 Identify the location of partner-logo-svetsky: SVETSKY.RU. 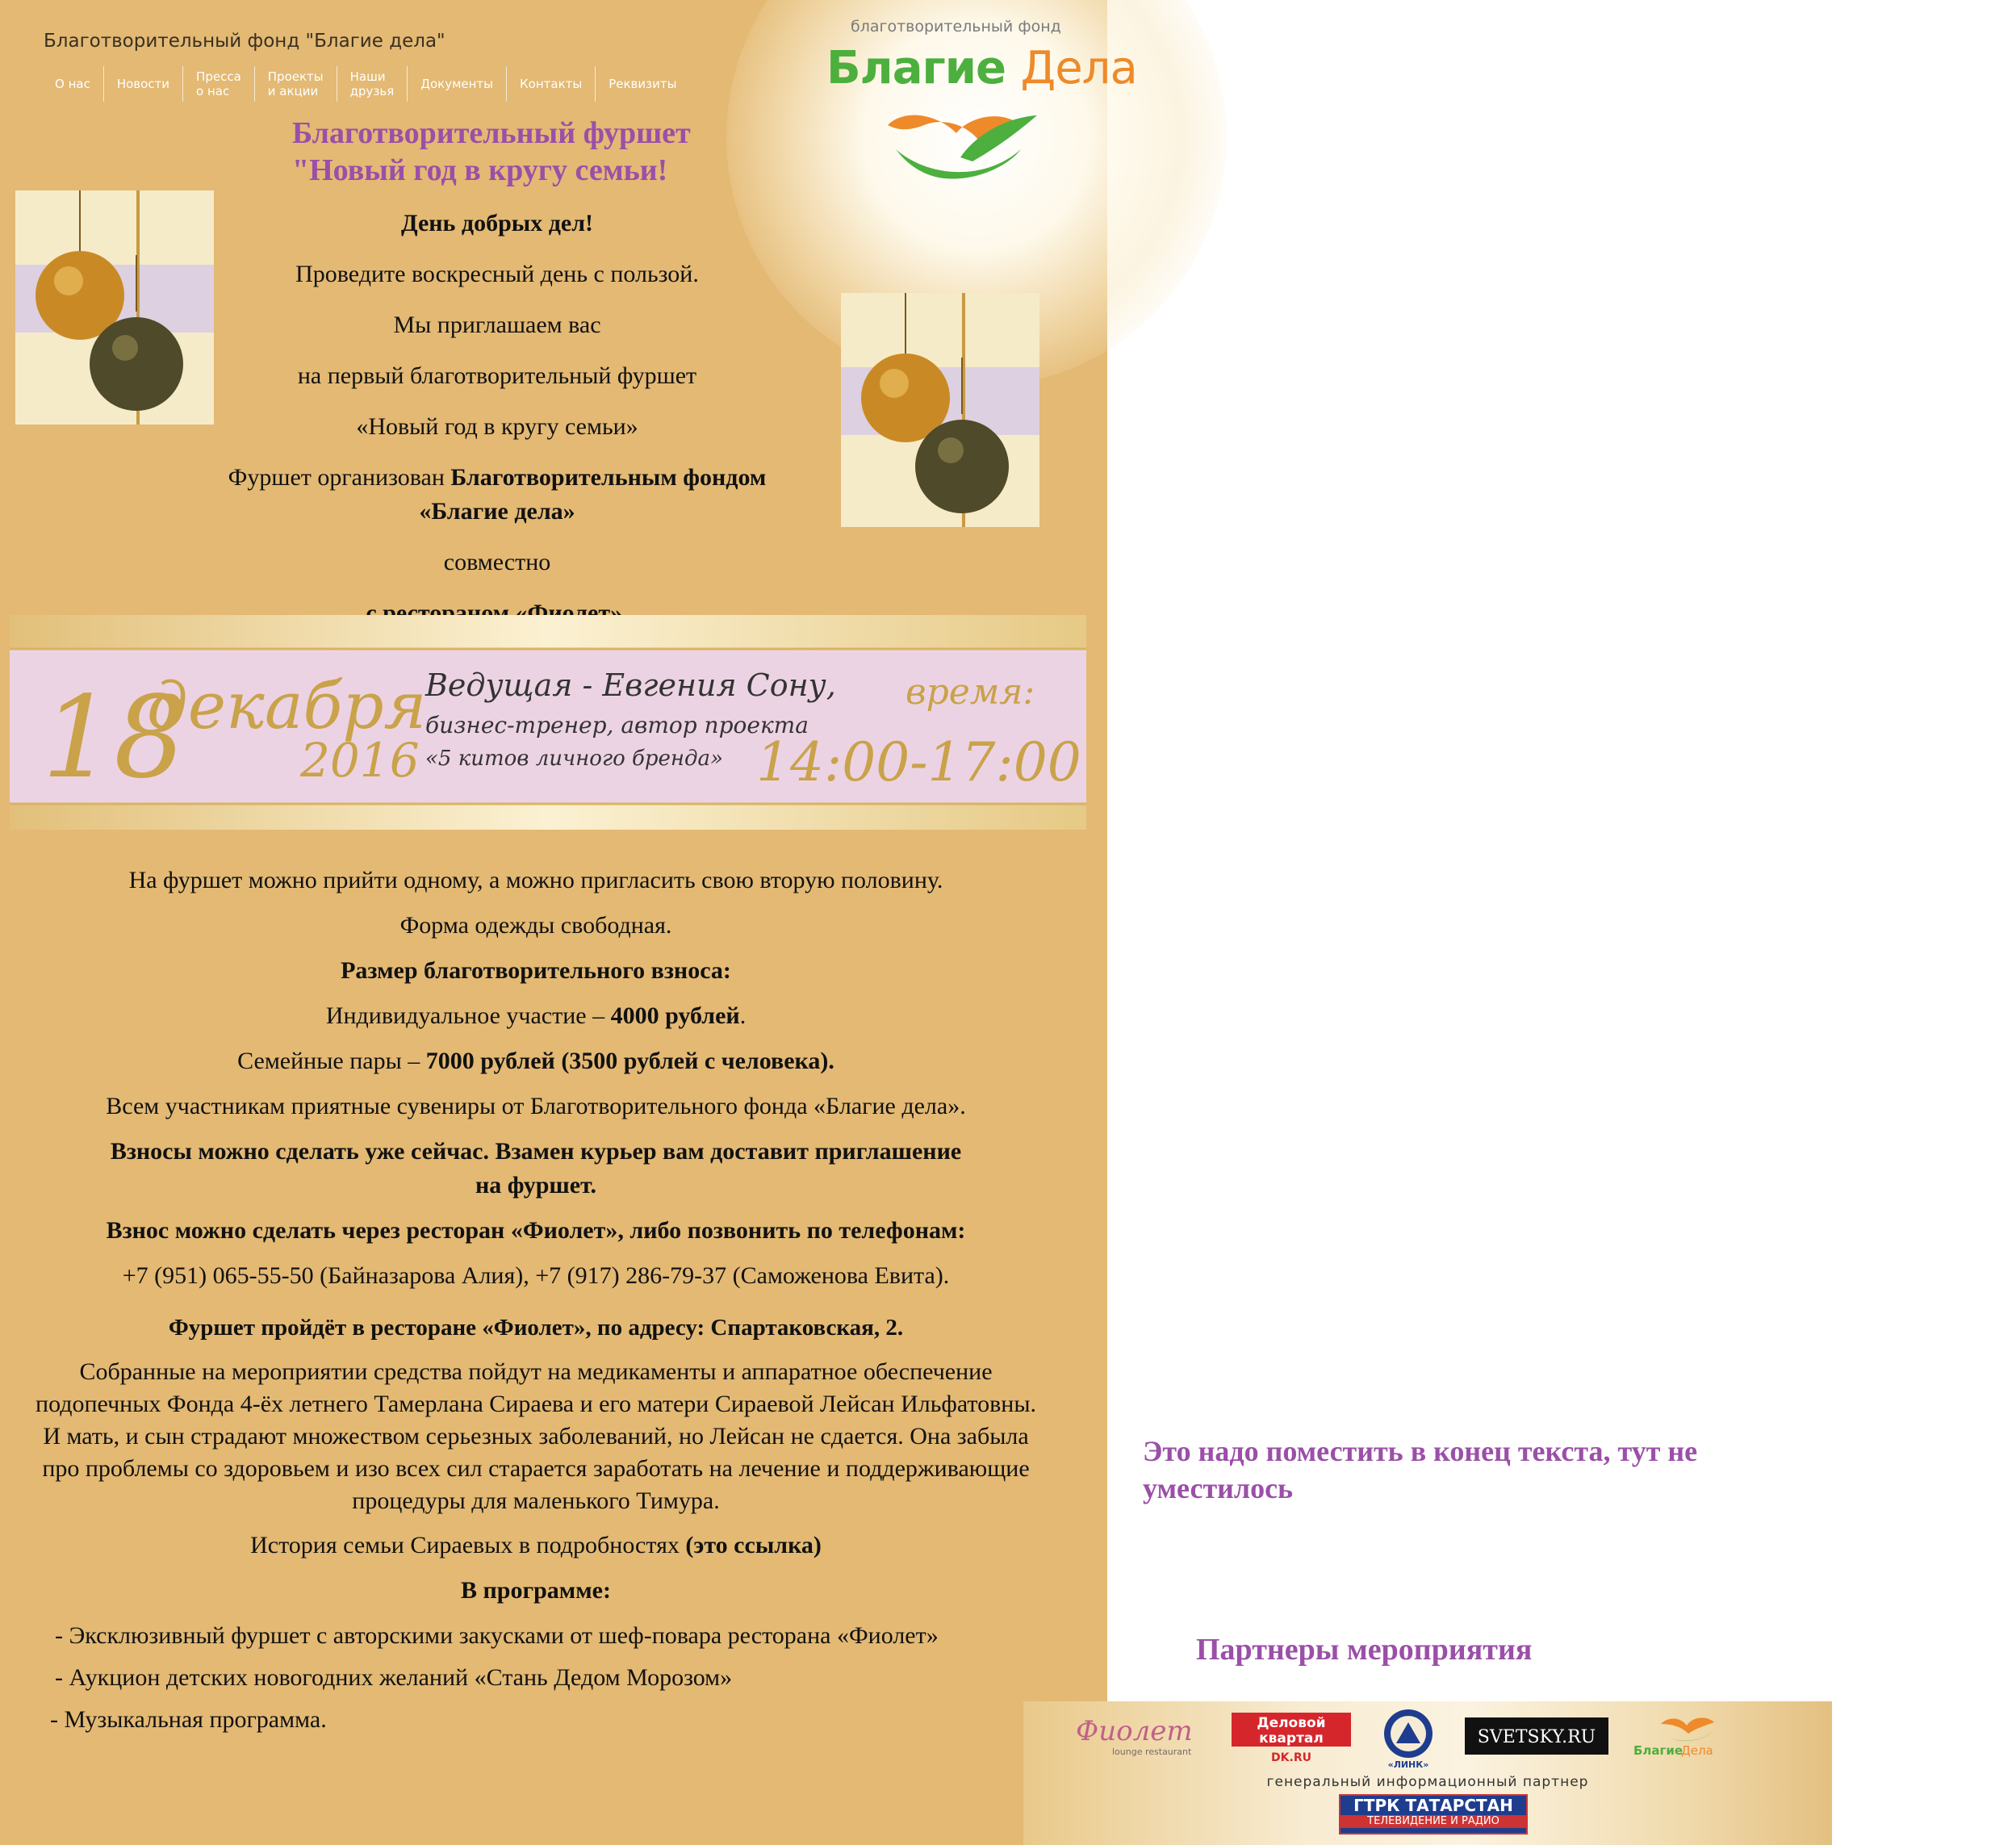
(1536, 1736).